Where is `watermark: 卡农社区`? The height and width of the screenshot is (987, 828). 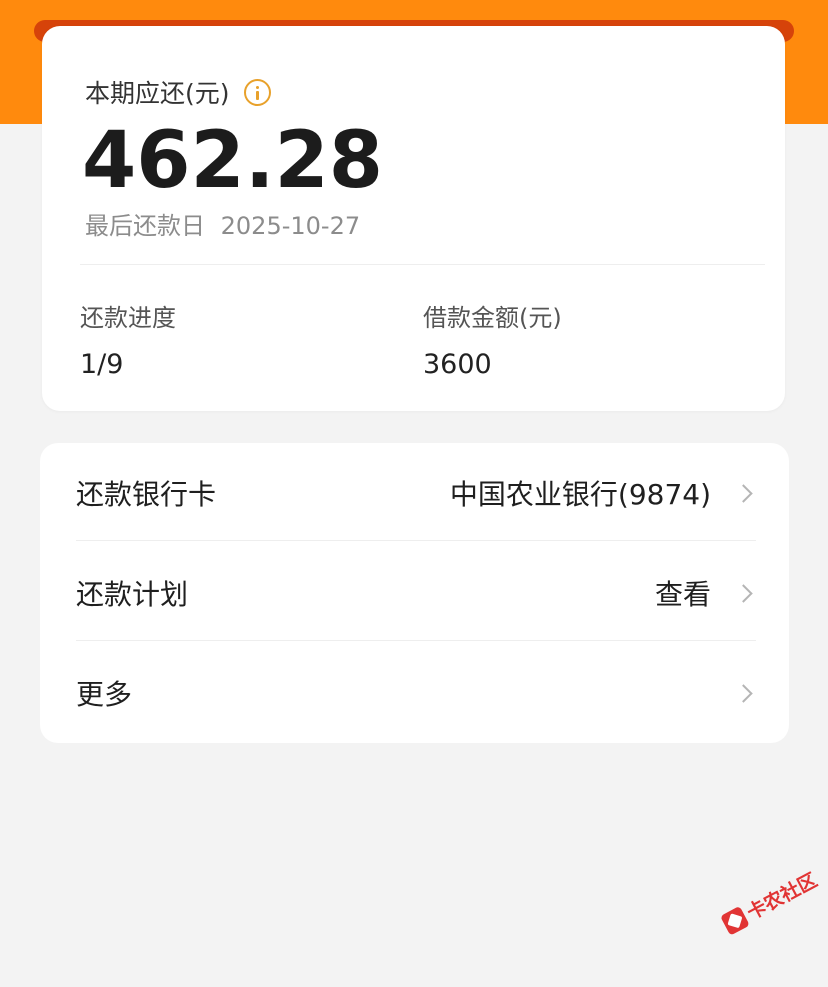
watermark: 卡农社区 is located at coordinates (770, 902).